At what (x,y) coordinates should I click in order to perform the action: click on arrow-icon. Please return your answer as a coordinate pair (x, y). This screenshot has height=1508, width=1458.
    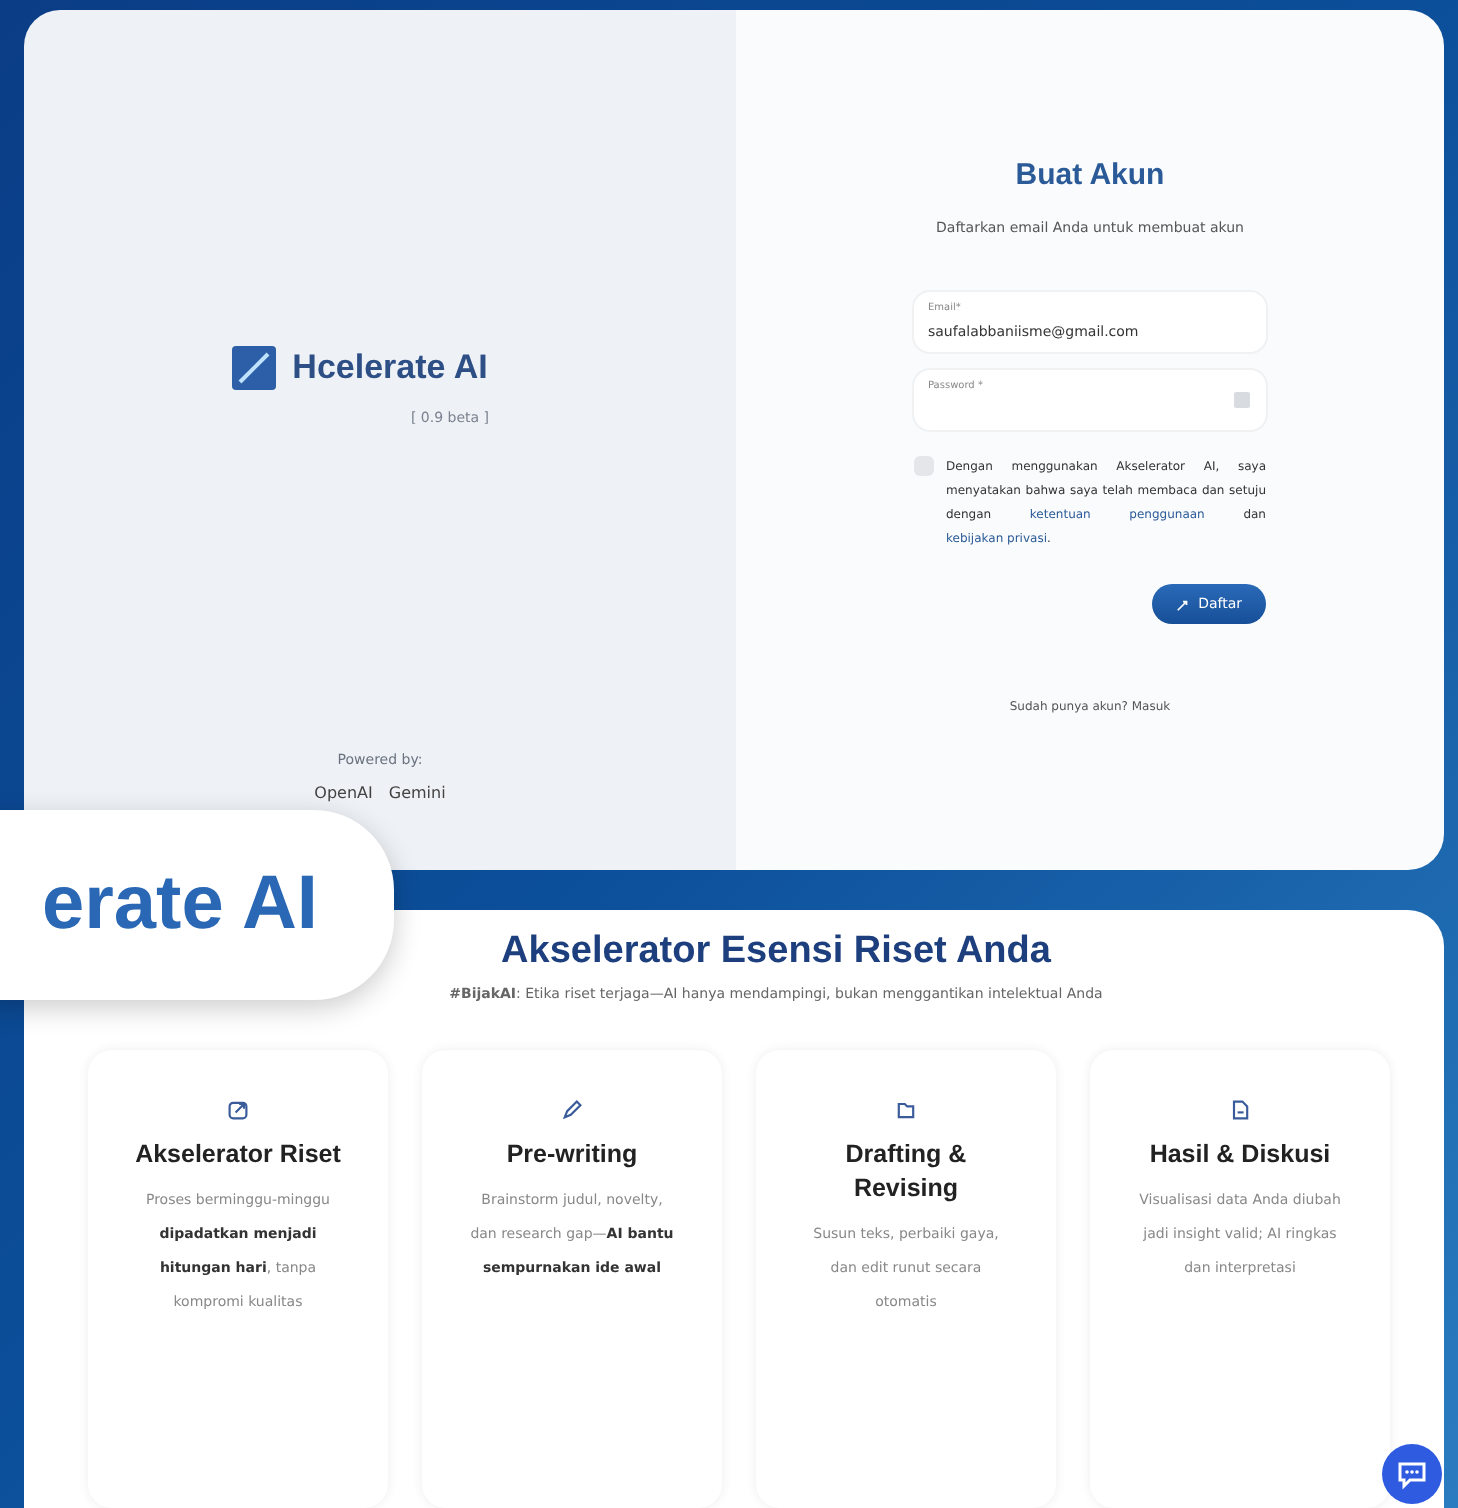
    Looking at the image, I should click on (1183, 604).